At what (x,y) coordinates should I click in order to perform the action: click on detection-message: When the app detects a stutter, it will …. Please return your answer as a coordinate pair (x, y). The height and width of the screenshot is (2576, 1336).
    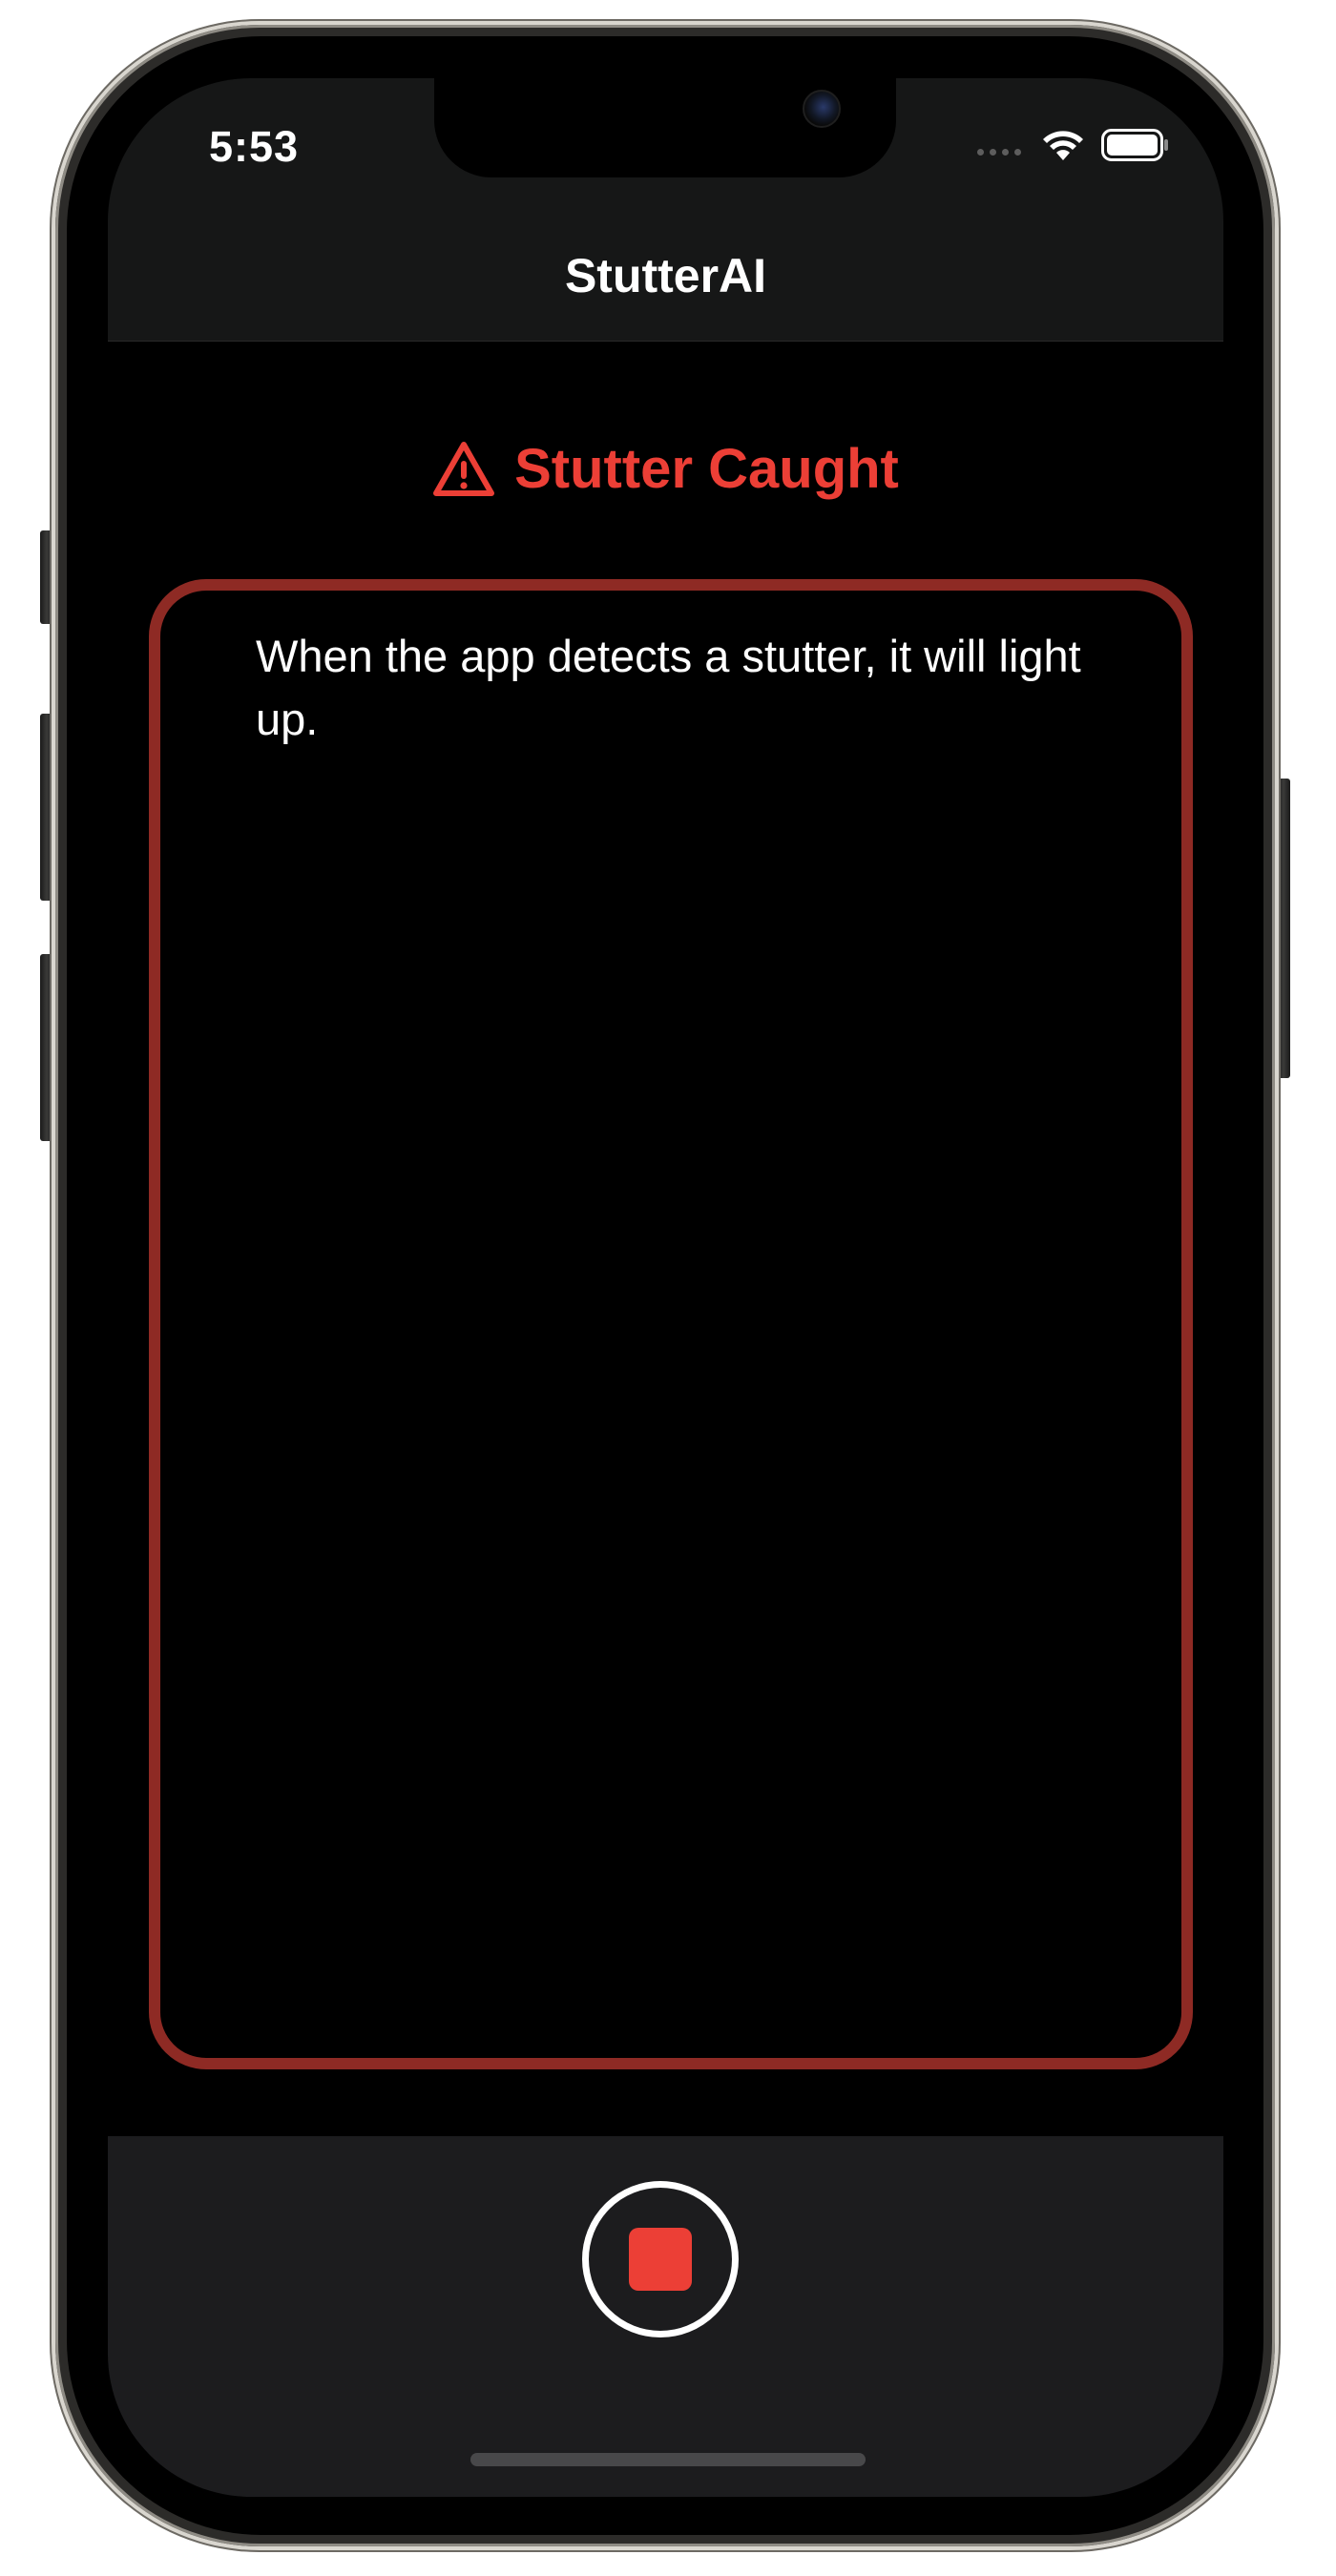
    Looking at the image, I should click on (668, 687).